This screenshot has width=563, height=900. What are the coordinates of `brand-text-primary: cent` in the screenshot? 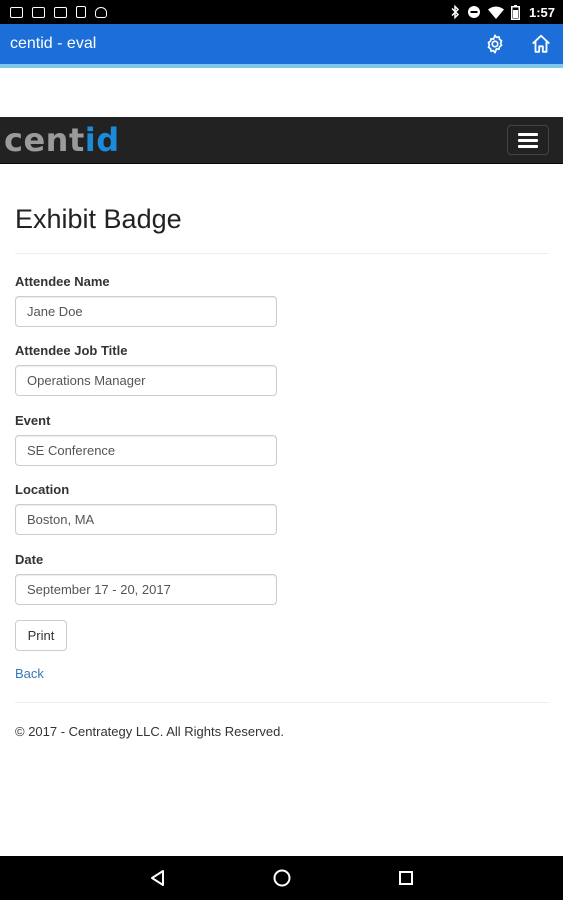 It's located at (44, 140).